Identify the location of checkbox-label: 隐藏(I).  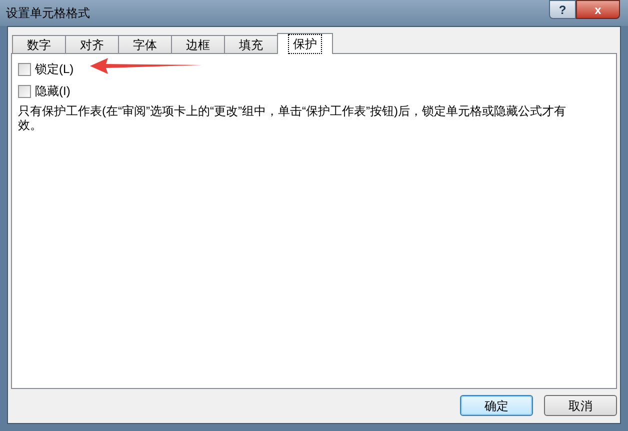
(52, 91).